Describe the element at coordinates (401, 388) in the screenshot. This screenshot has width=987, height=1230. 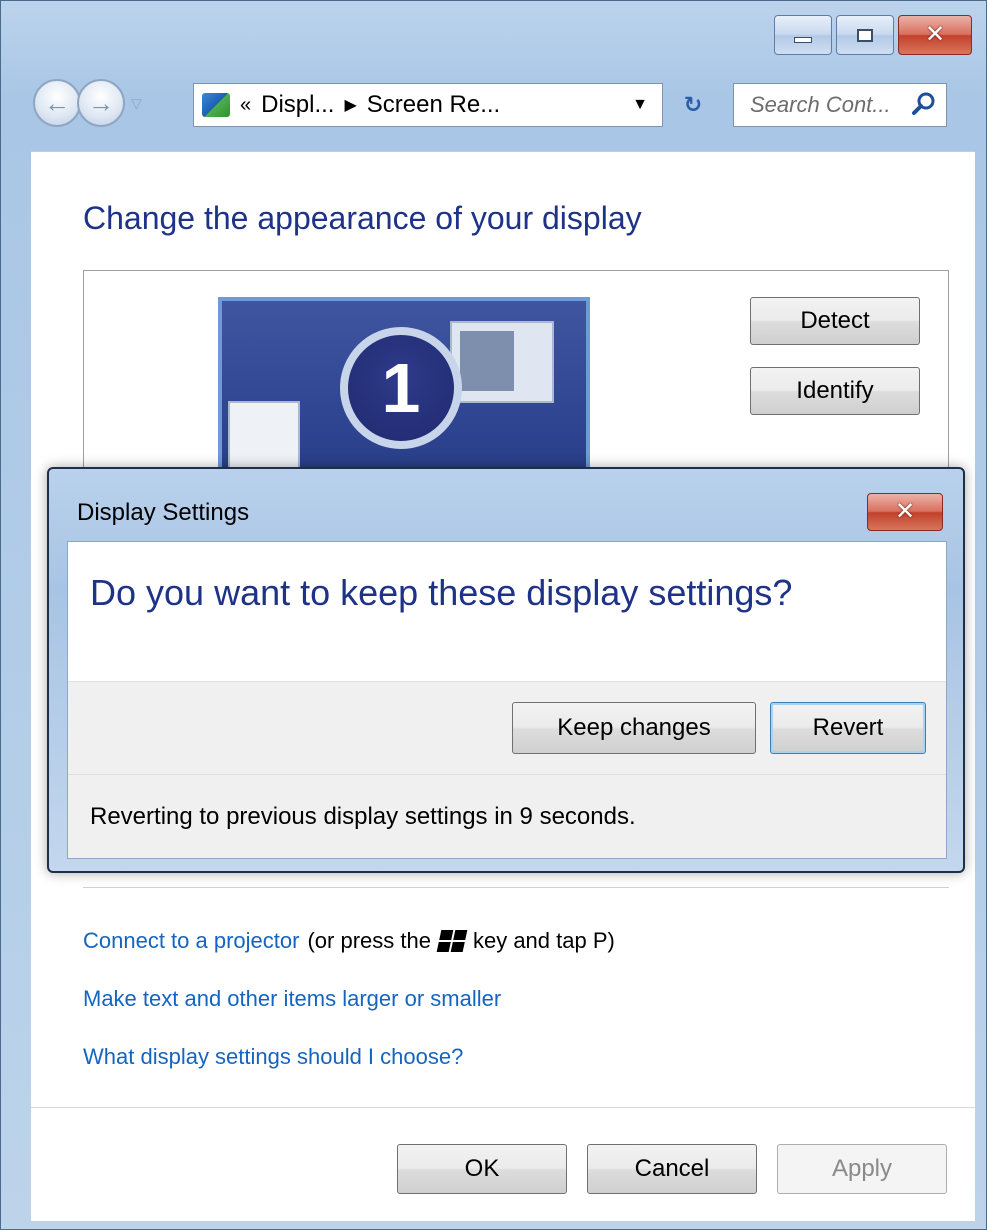
I see `monitor-number-badge: 1` at that location.